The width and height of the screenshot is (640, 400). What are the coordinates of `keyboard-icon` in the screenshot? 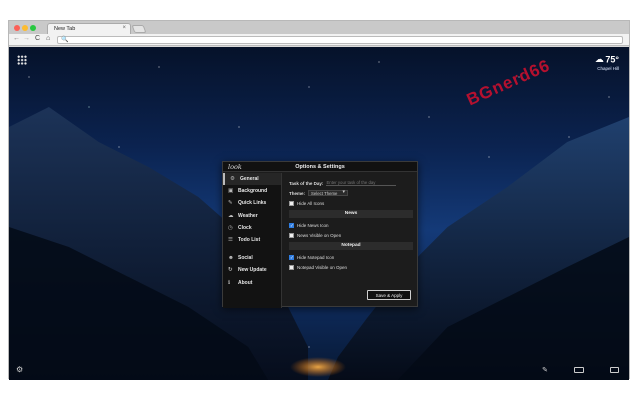 It's located at (579, 370).